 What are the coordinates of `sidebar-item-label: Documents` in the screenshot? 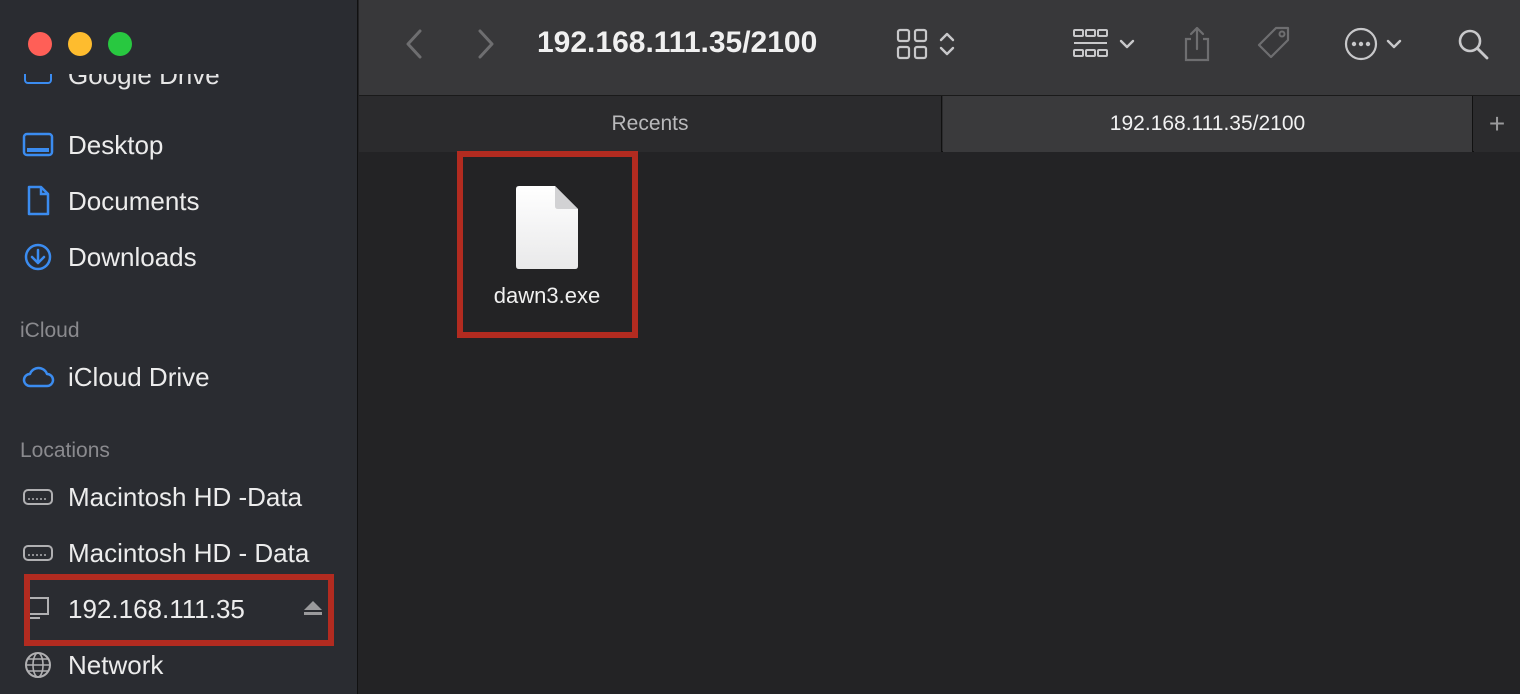 It's located at (134, 200).